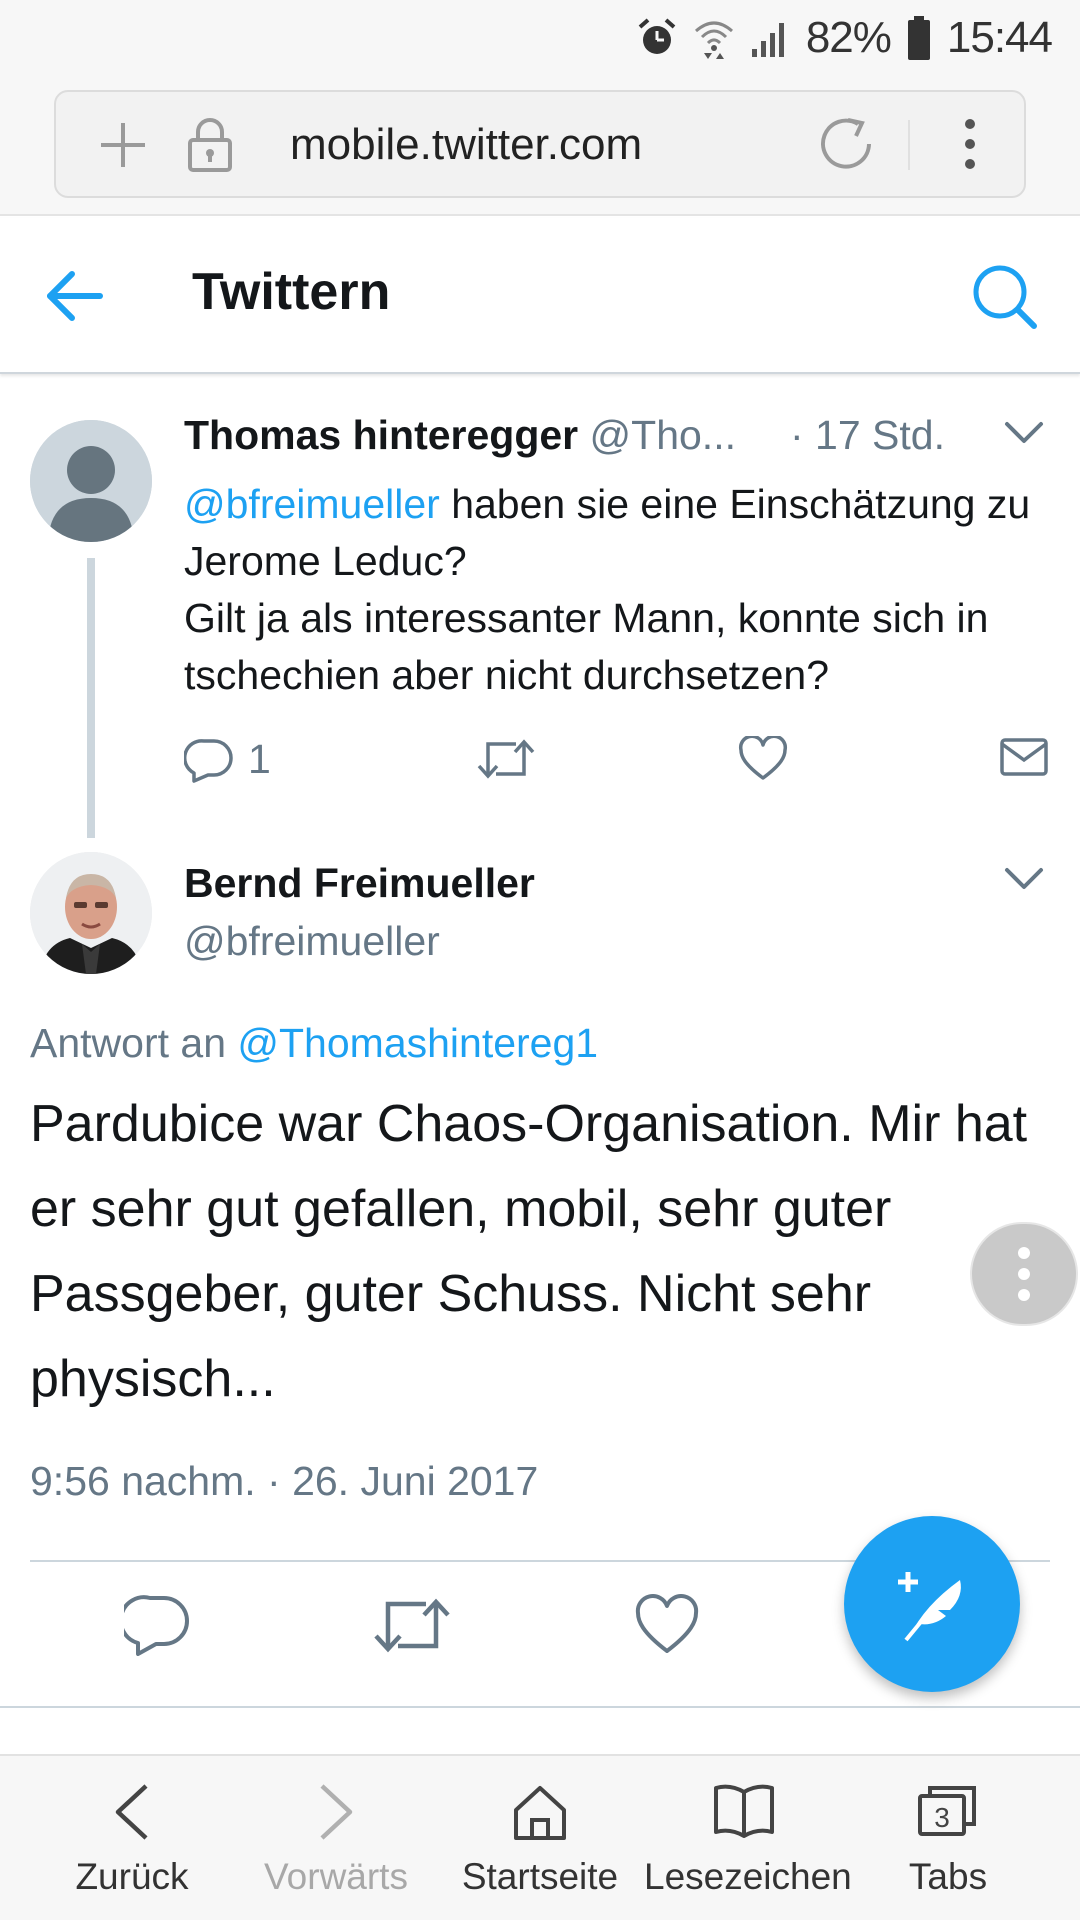  Describe the element at coordinates (540, 1707) in the screenshot. I see `divider` at that location.